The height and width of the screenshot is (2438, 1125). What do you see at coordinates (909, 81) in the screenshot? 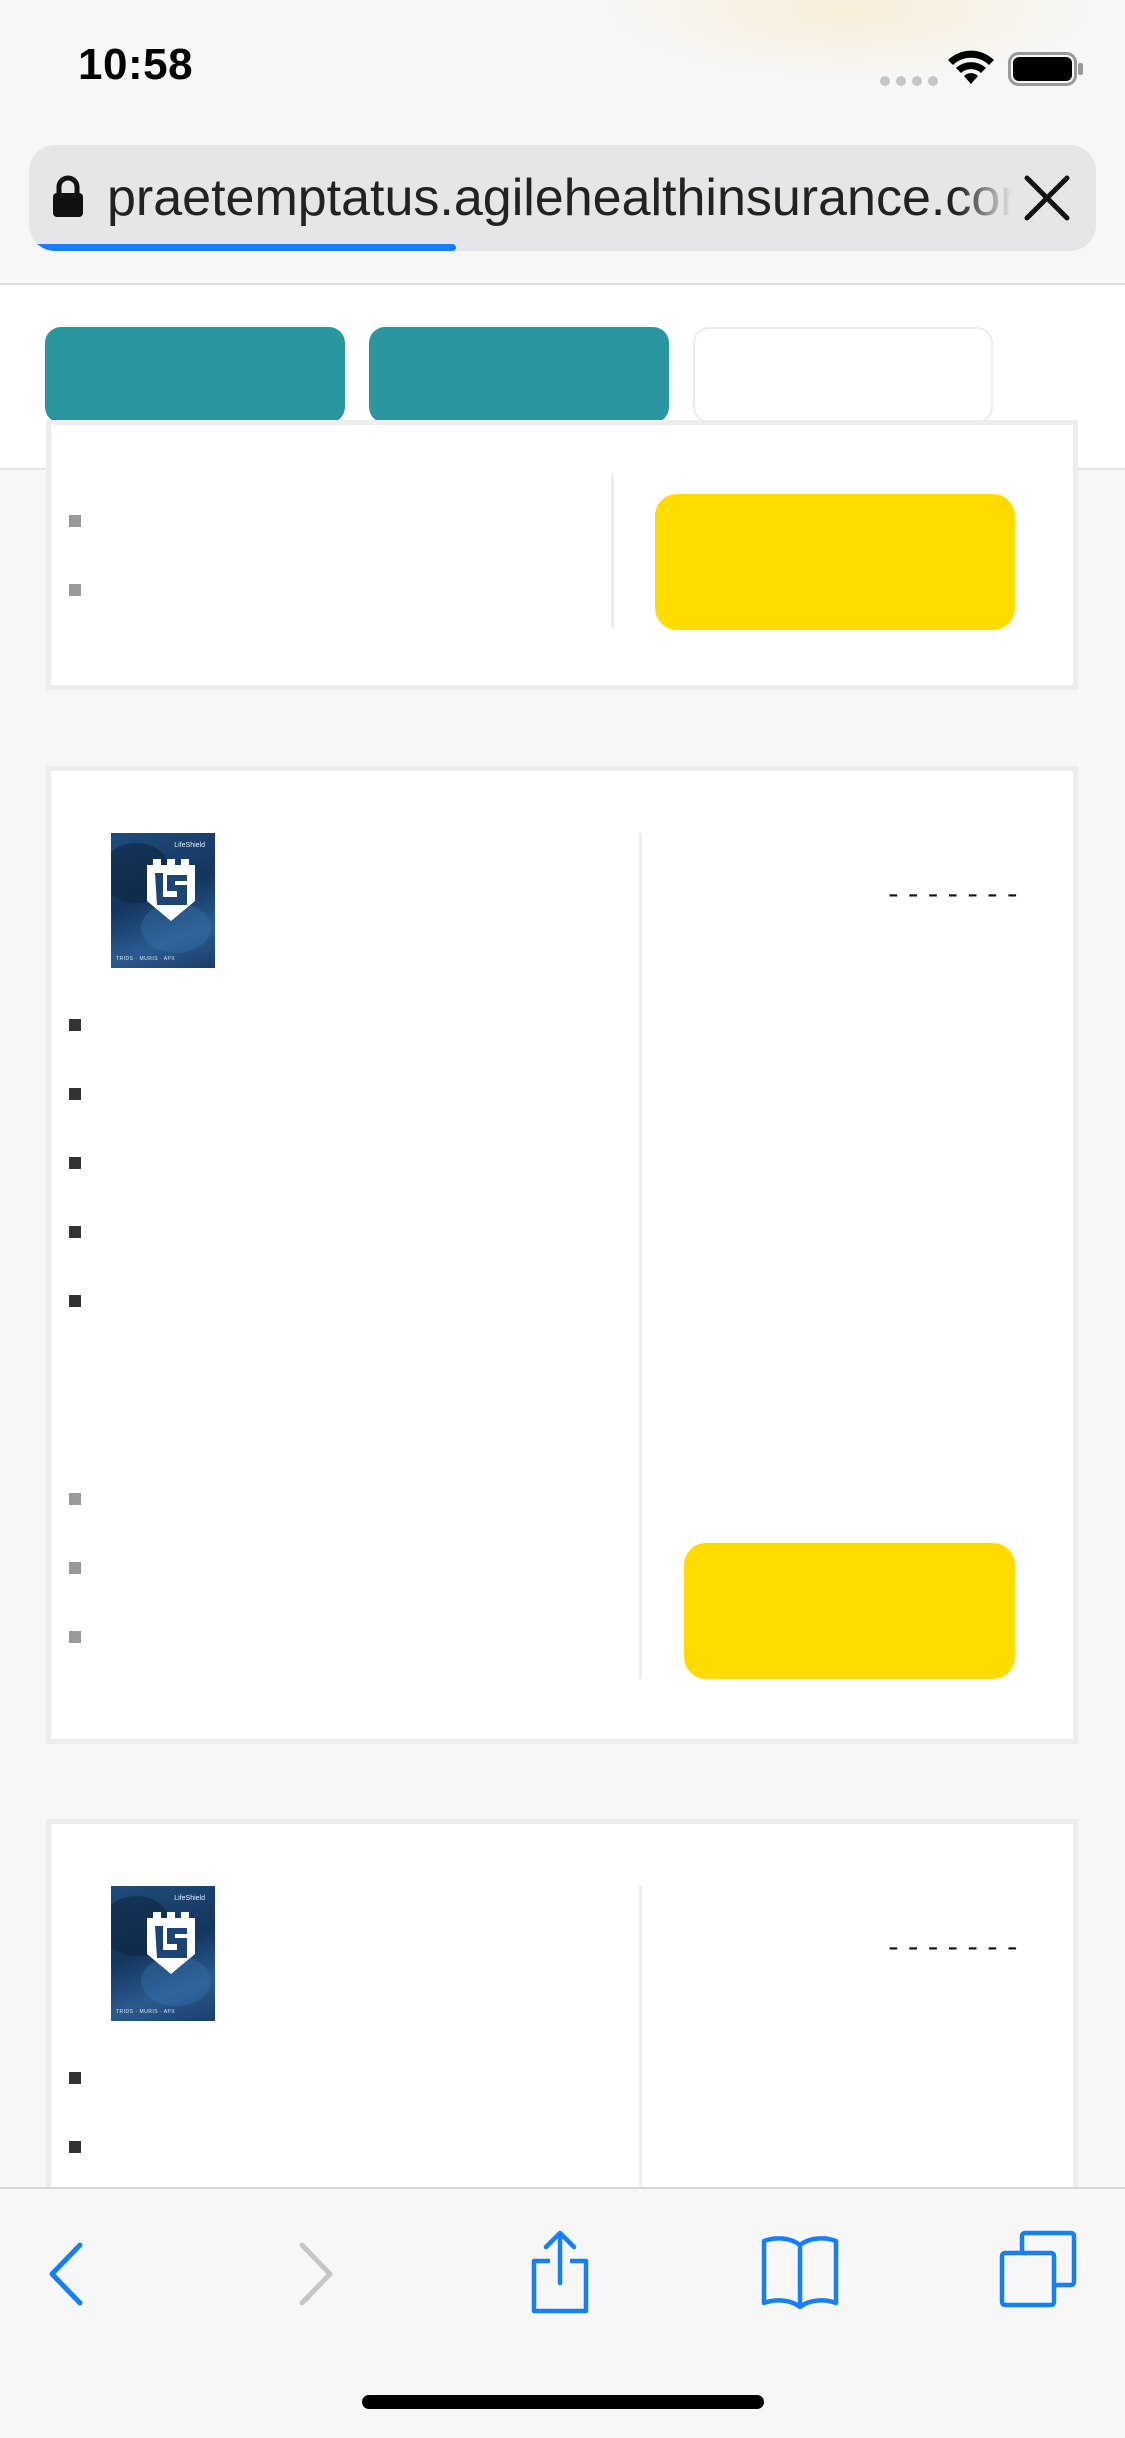
I see `cellular-signal-icon` at bounding box center [909, 81].